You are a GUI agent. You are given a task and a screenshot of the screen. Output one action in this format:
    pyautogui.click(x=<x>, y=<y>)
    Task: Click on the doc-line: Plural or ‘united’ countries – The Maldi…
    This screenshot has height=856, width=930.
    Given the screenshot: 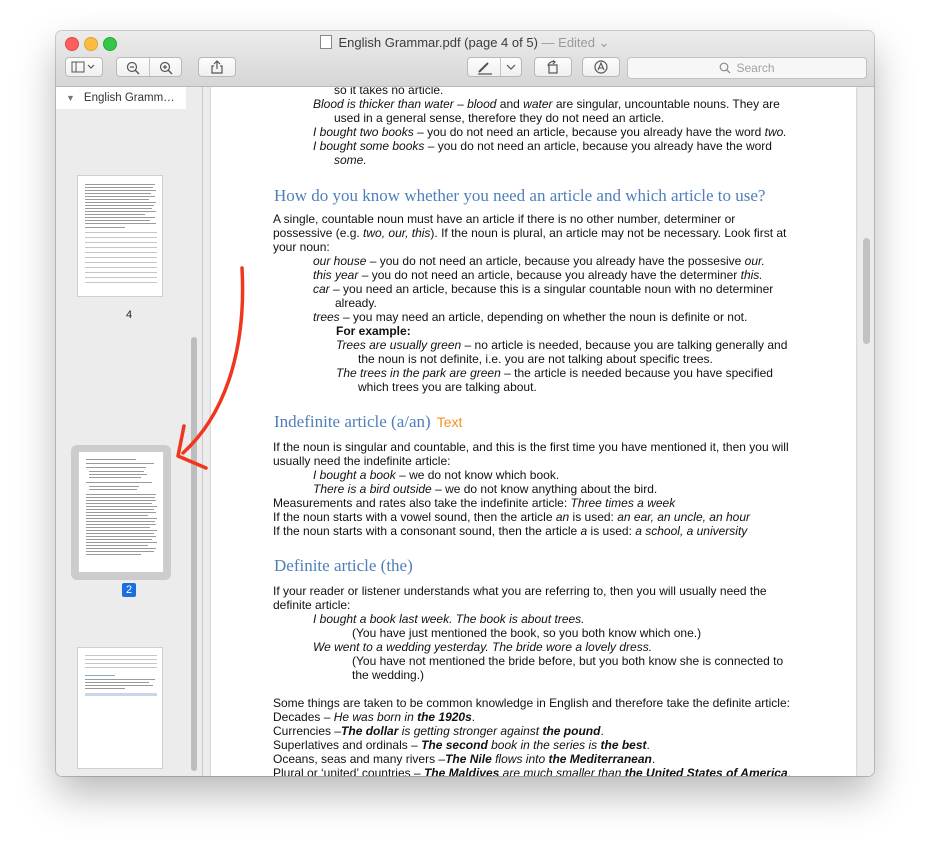 What is the action you would take?
    pyautogui.click(x=532, y=771)
    